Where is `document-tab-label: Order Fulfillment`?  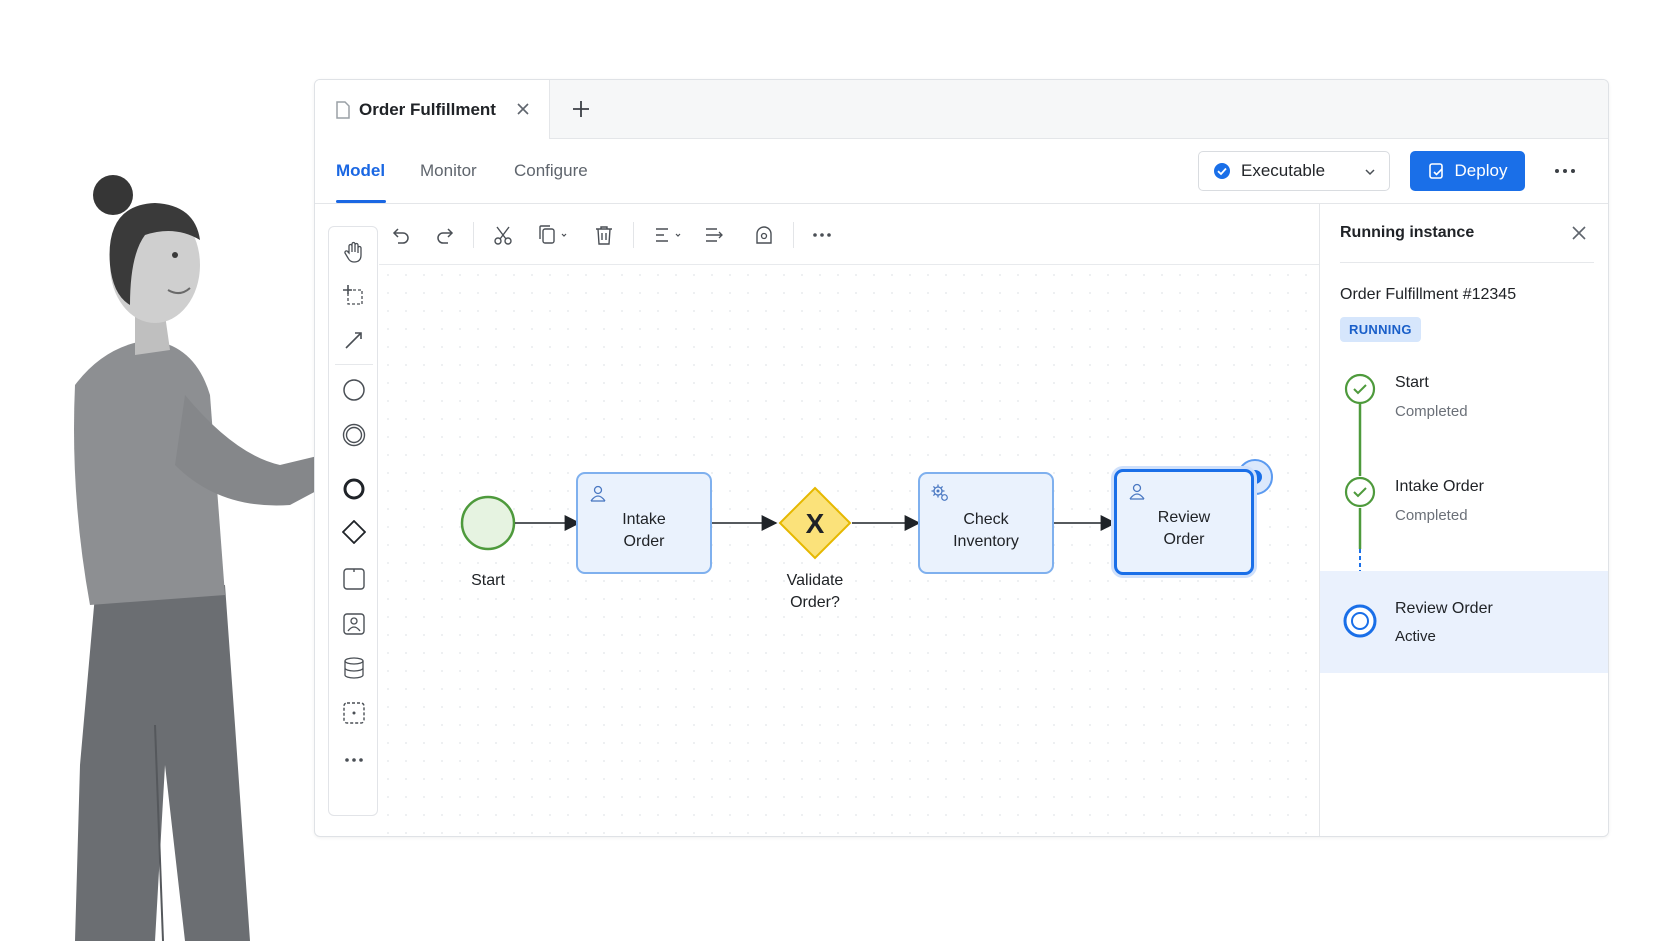
document-tab-label: Order Fulfillment is located at coordinates (427, 109).